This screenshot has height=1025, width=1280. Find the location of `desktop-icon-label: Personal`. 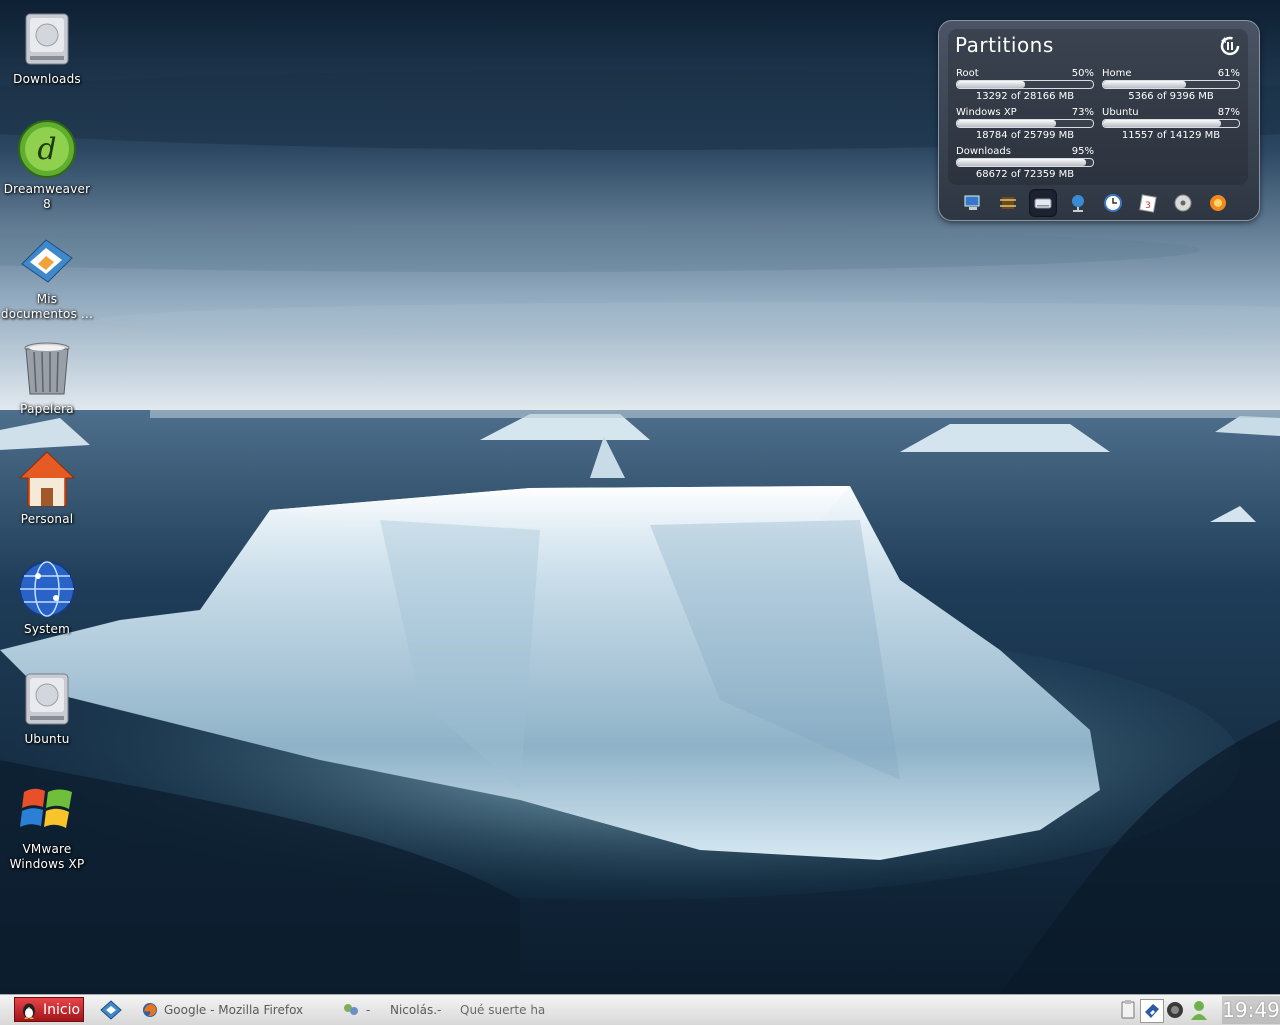

desktop-icon-label: Personal is located at coordinates (47, 519).